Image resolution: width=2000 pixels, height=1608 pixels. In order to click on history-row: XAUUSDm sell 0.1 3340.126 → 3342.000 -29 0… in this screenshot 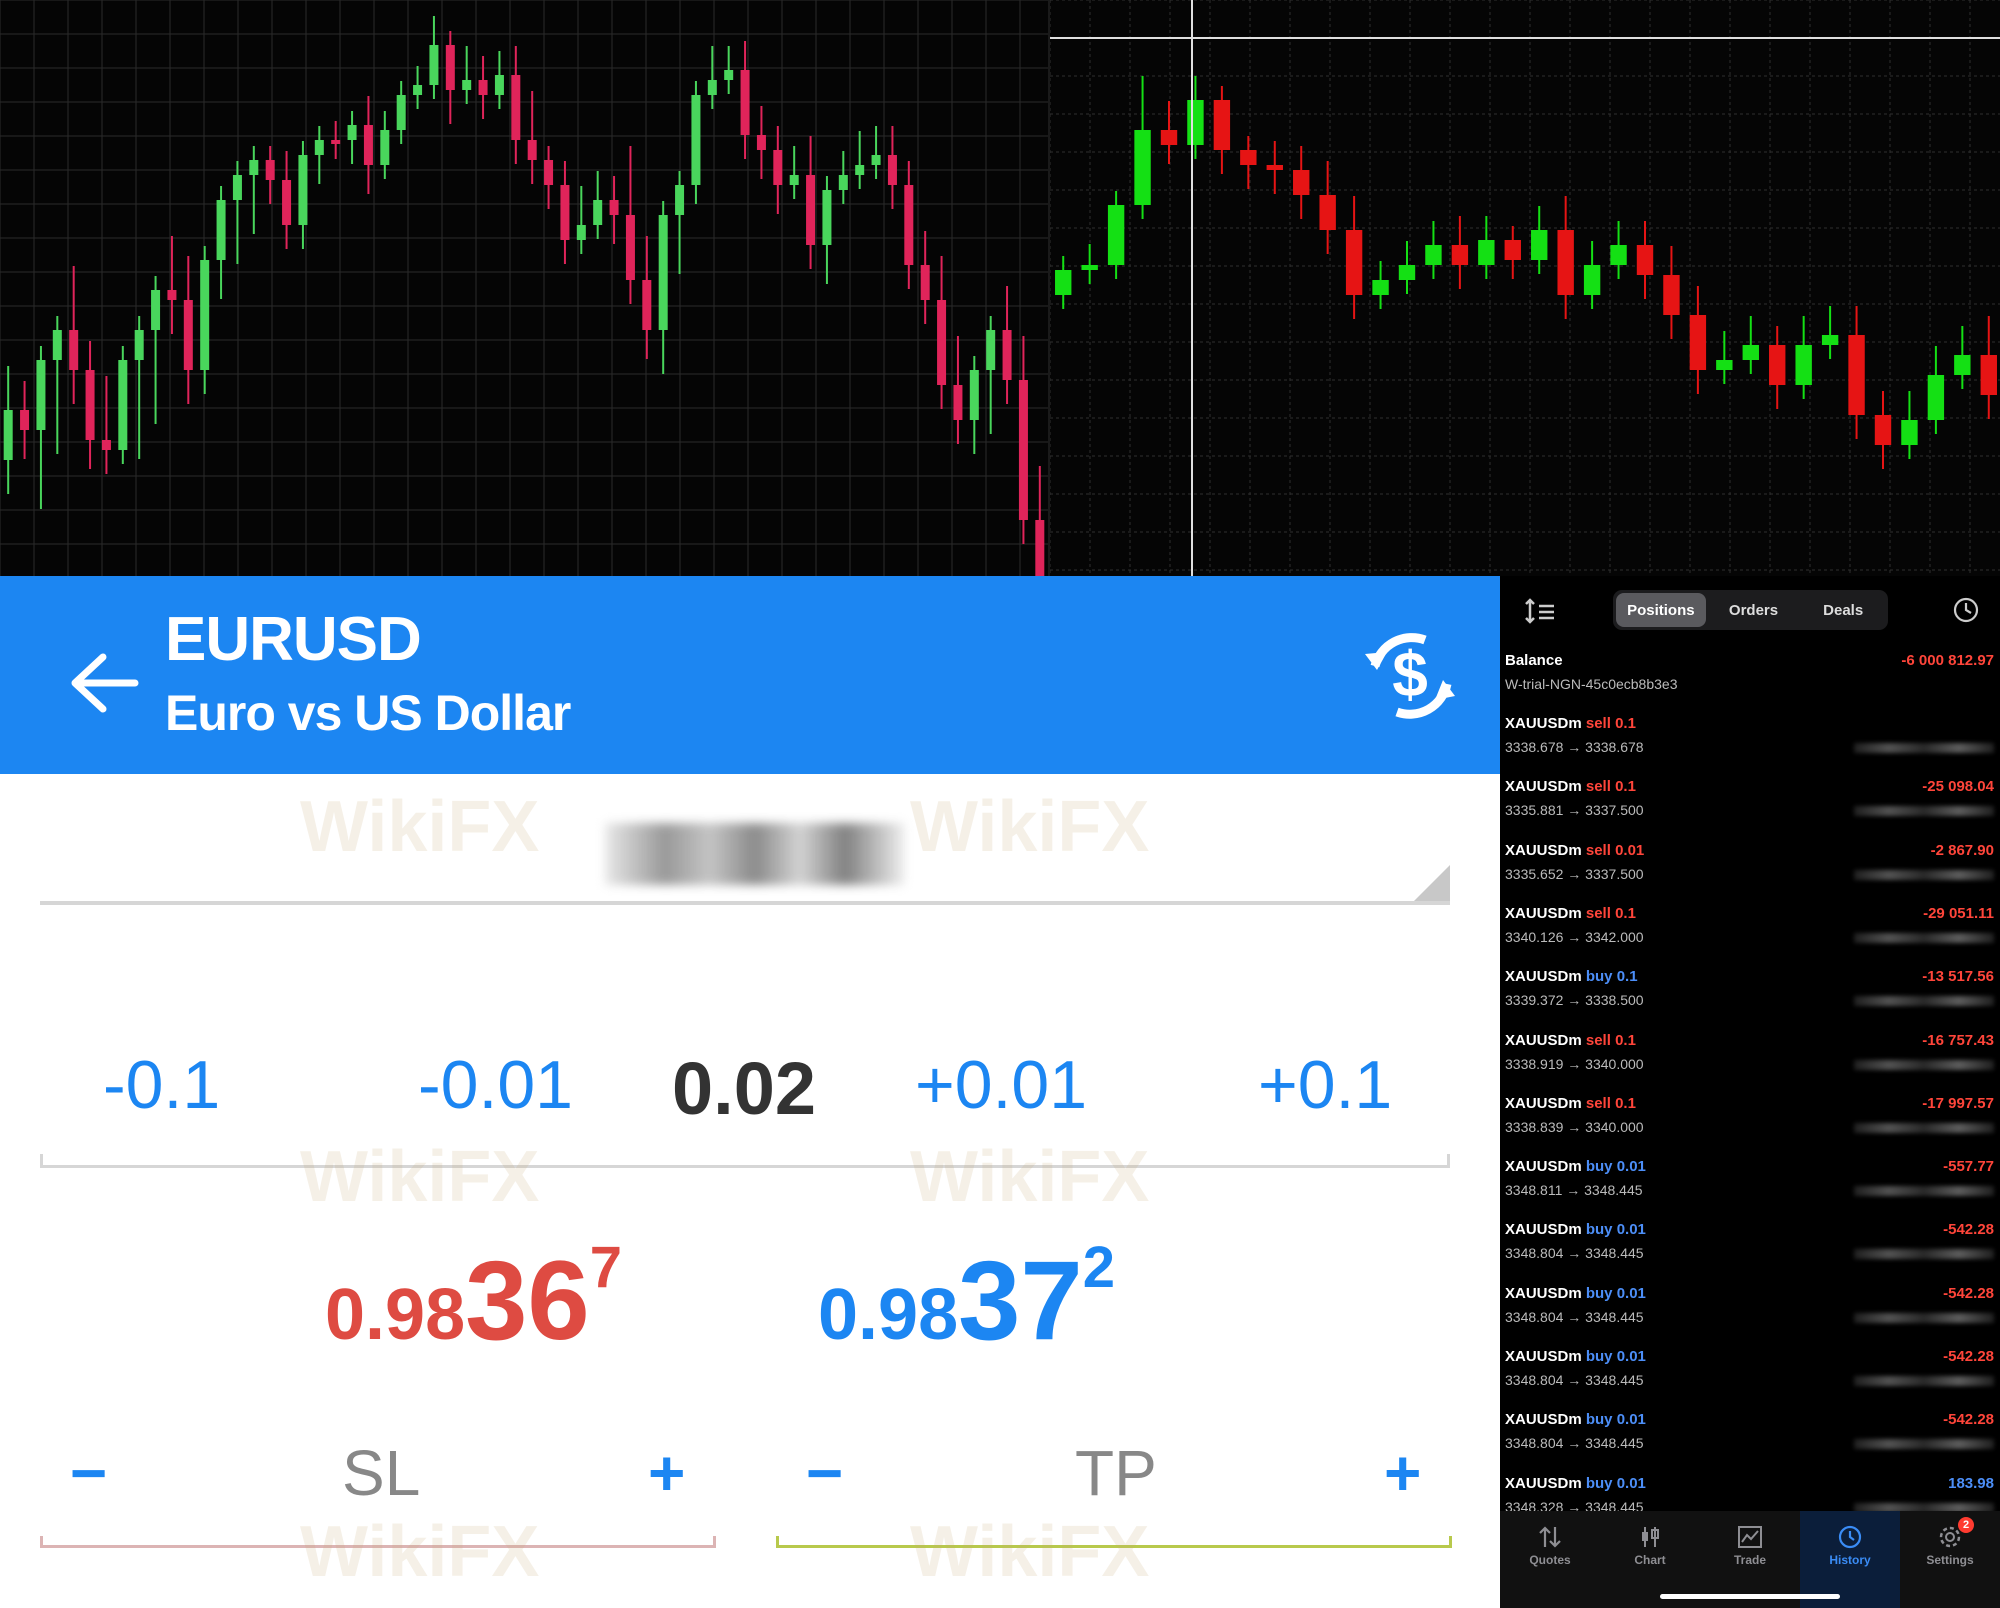, I will do `click(1750, 936)`.